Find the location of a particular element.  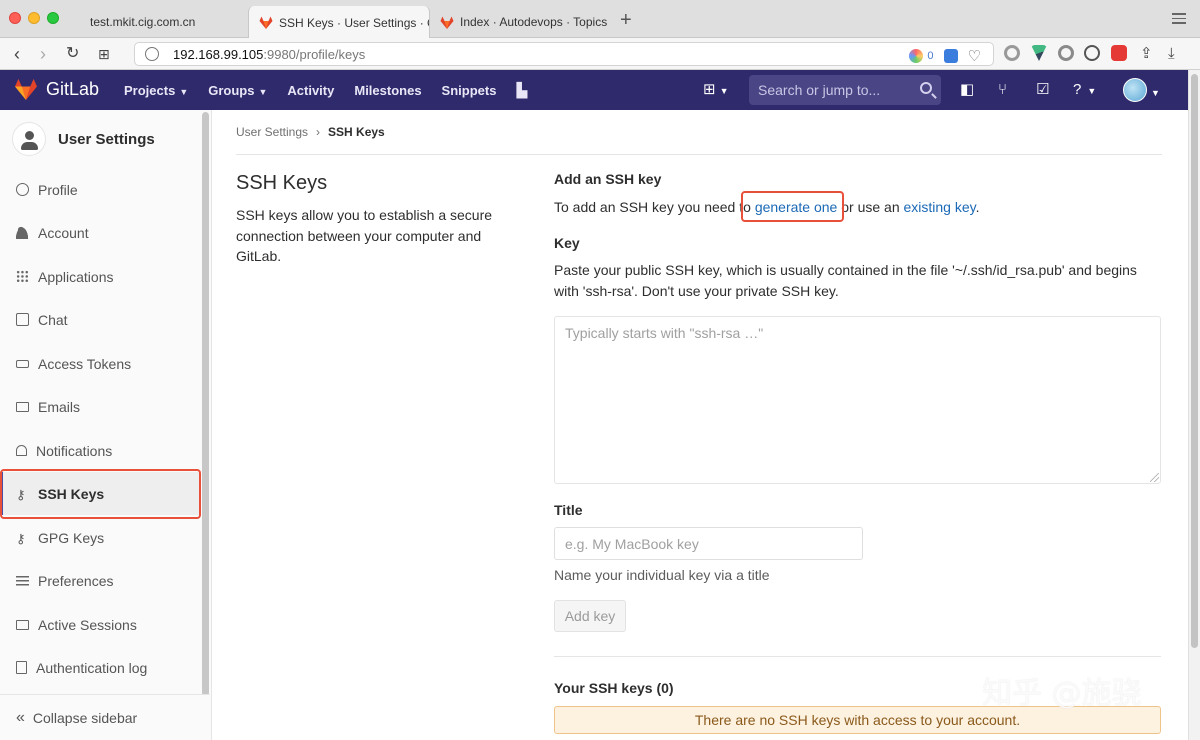

breadcrumb-current: SSH Keys is located at coordinates (356, 132).